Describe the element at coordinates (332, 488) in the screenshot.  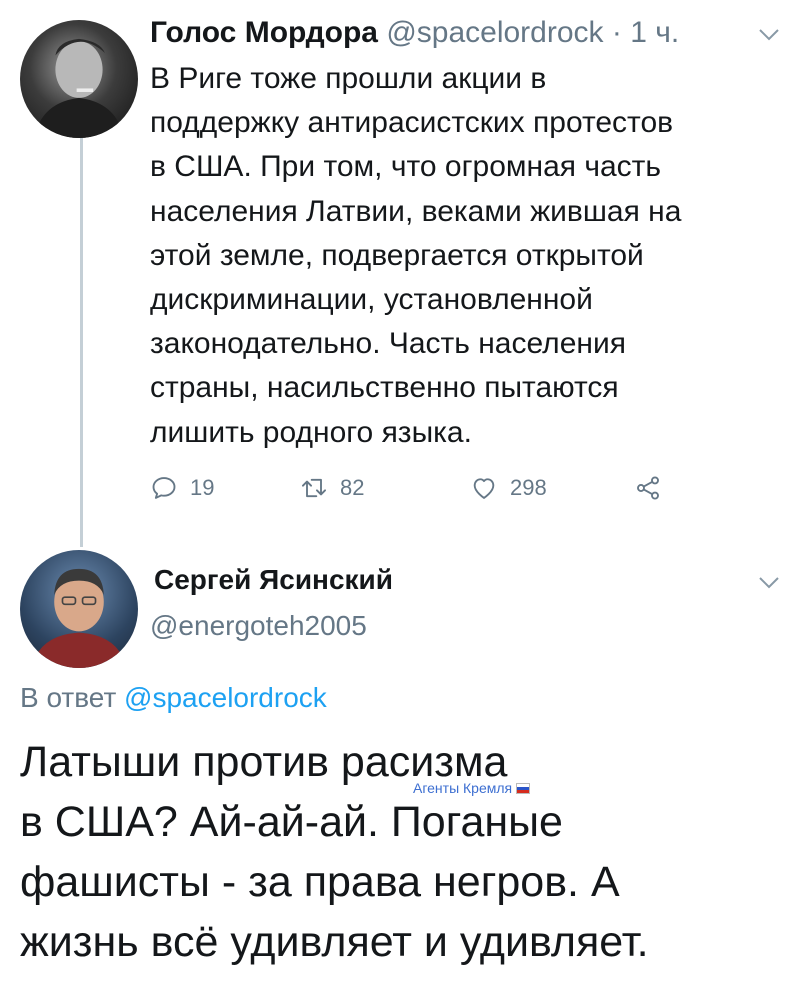
I see `retweet-button: 82` at that location.